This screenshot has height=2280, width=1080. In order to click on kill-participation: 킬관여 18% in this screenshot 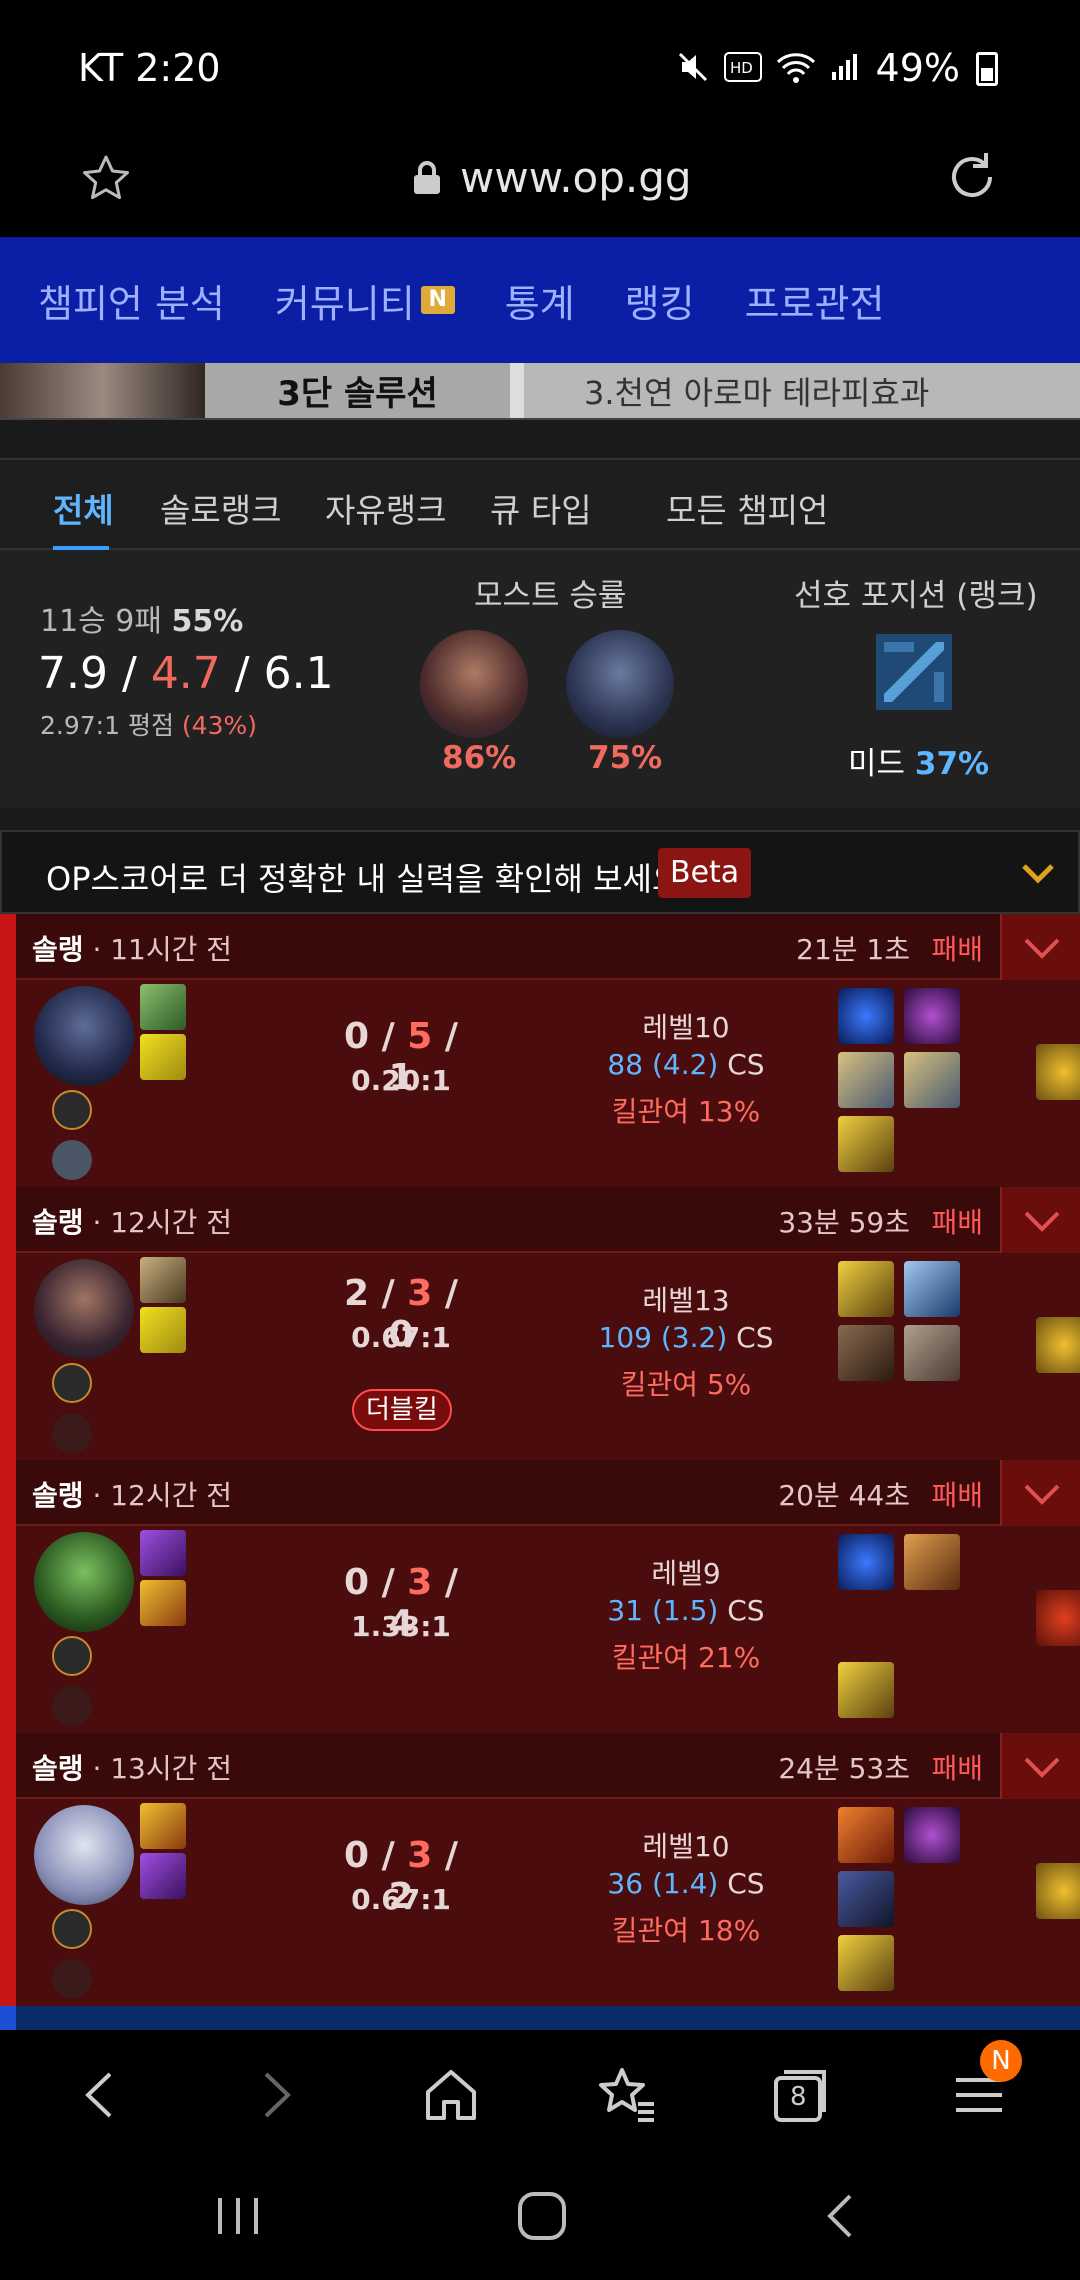, I will do `click(686, 1930)`.